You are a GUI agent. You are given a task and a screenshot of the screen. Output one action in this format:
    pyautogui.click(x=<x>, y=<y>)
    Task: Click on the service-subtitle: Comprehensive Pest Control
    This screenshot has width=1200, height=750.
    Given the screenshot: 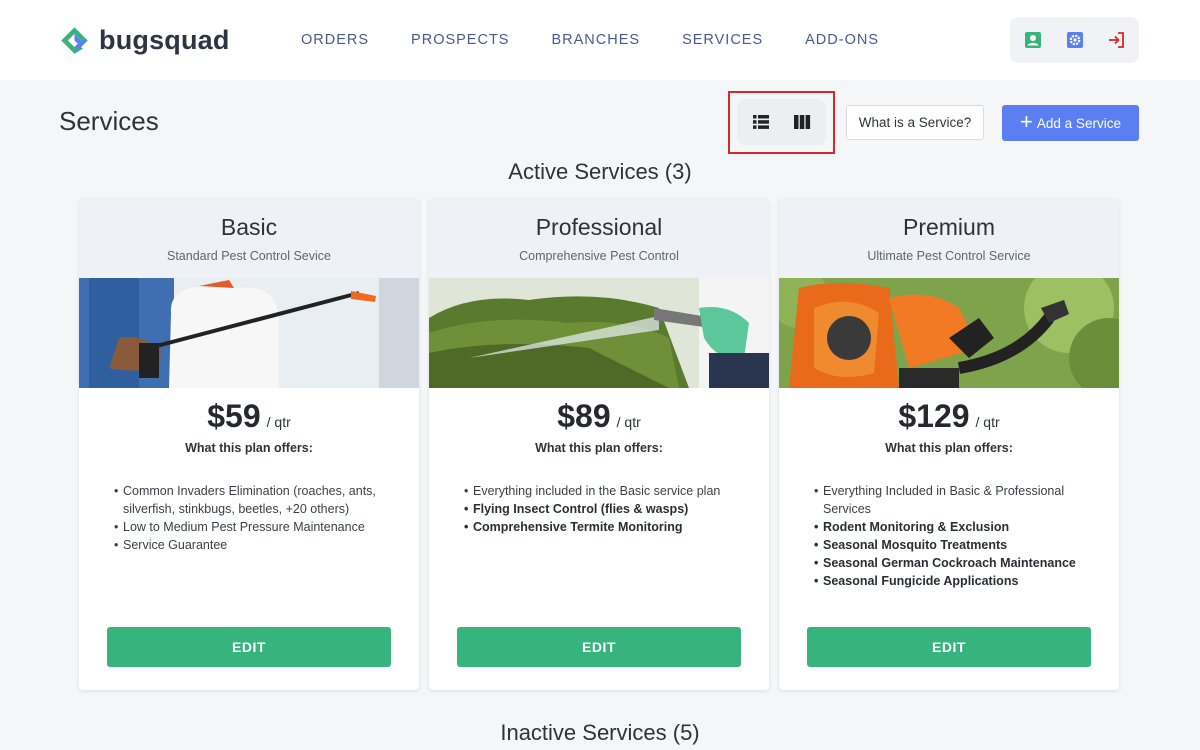 What is the action you would take?
    pyautogui.click(x=599, y=256)
    